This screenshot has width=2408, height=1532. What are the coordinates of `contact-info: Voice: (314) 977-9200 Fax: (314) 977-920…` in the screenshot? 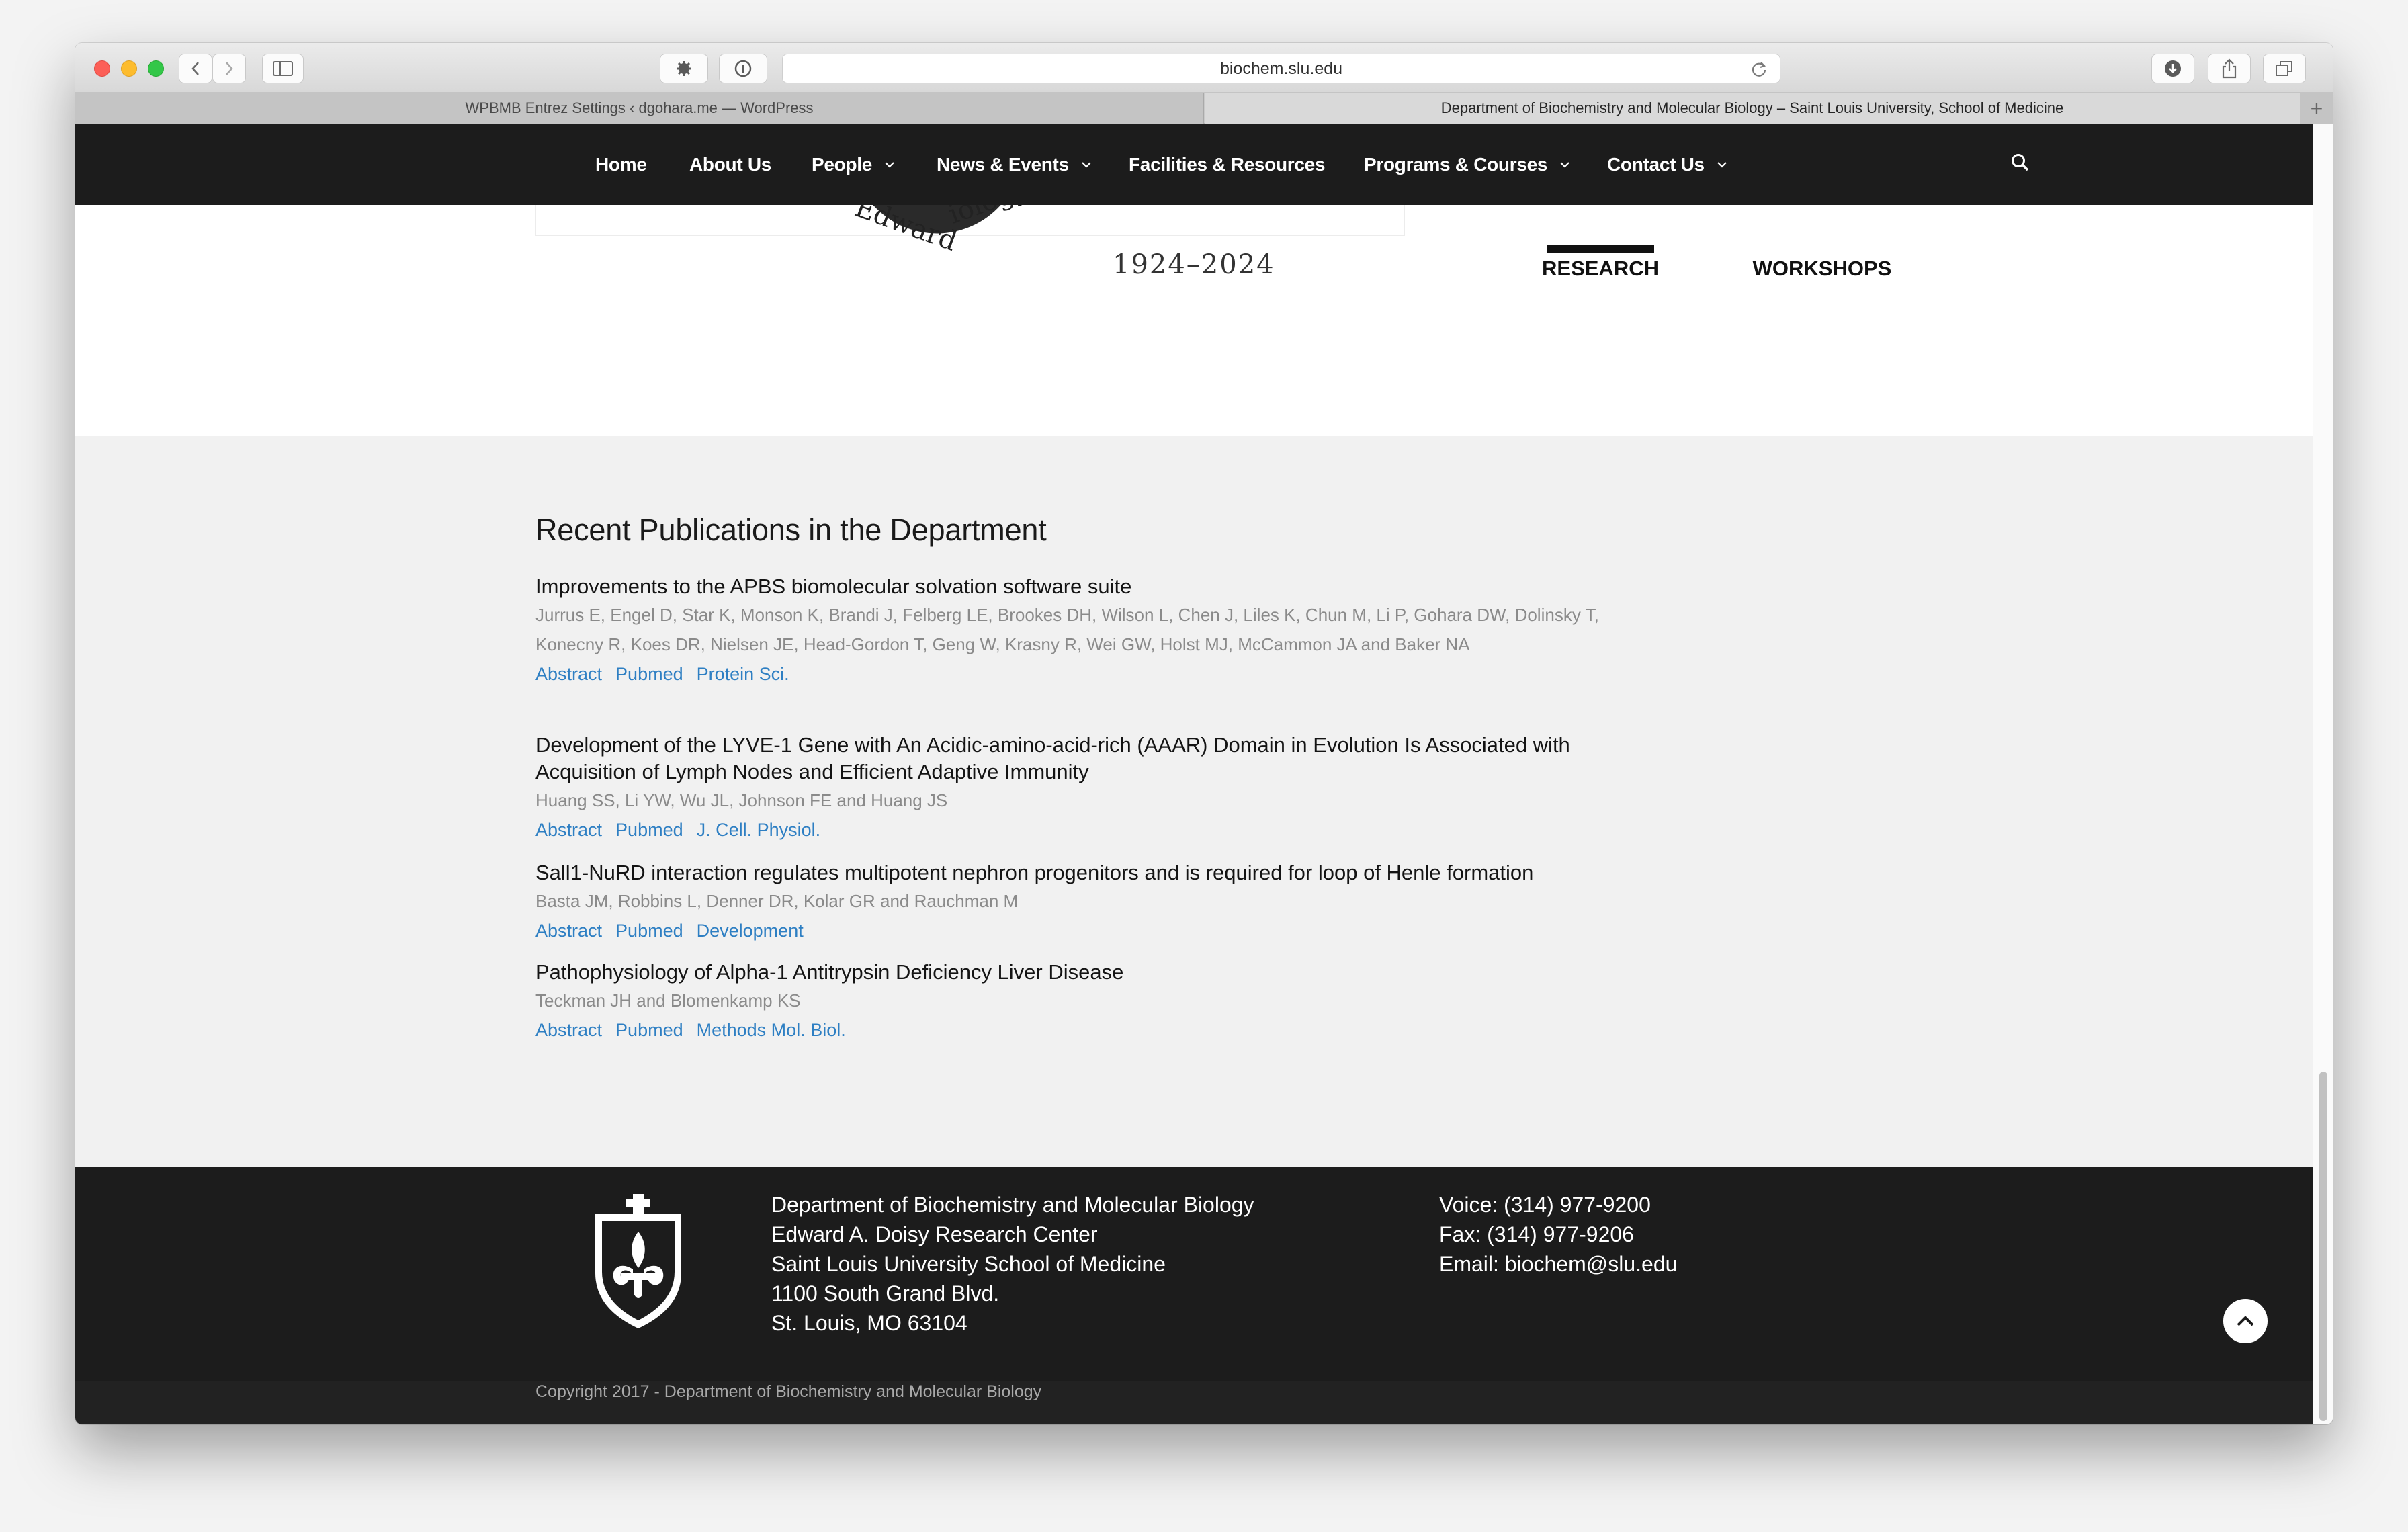 It's located at (1558, 1234).